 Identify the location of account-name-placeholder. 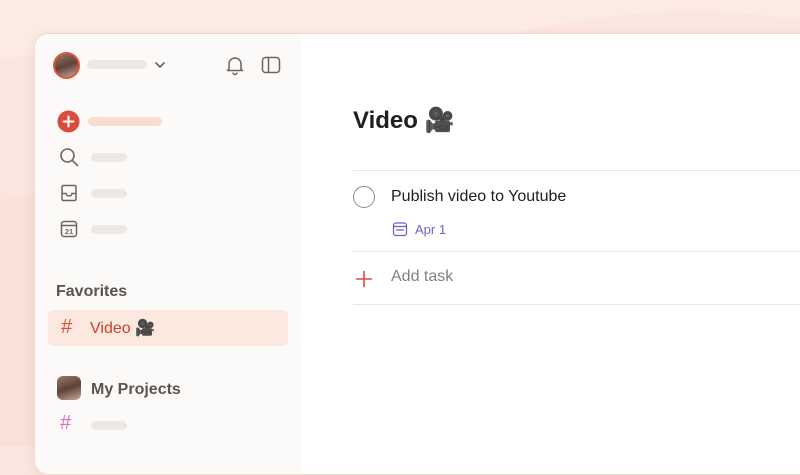
(117, 64).